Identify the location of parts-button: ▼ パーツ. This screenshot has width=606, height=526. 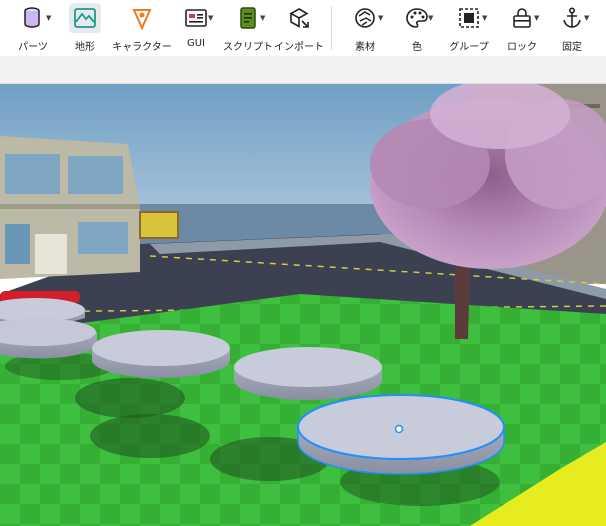
(33, 27).